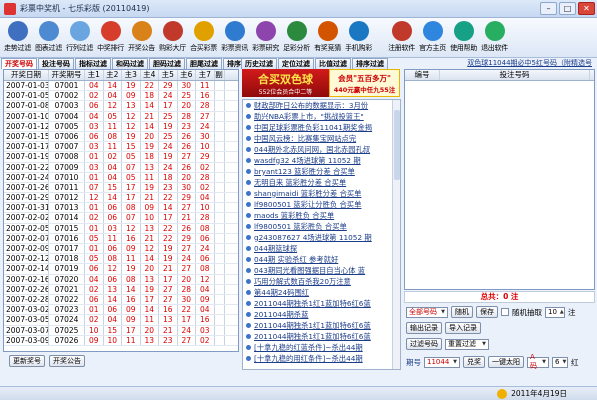  Describe the element at coordinates (110, 38) in the screenshot. I see `toolbar-trophy-button: 中奖排行` at that location.